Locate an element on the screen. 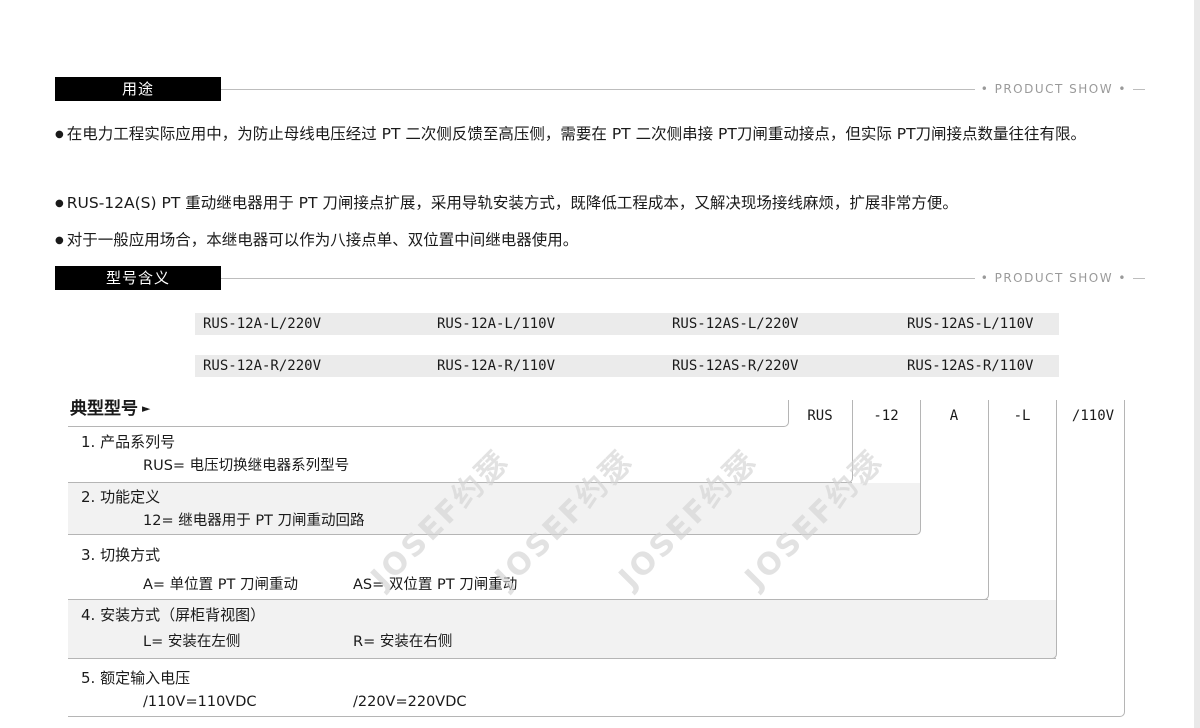 Image resolution: width=1200 pixels, height=728 pixels. model-cell: RUS-12A-R/110V is located at coordinates (547, 366).